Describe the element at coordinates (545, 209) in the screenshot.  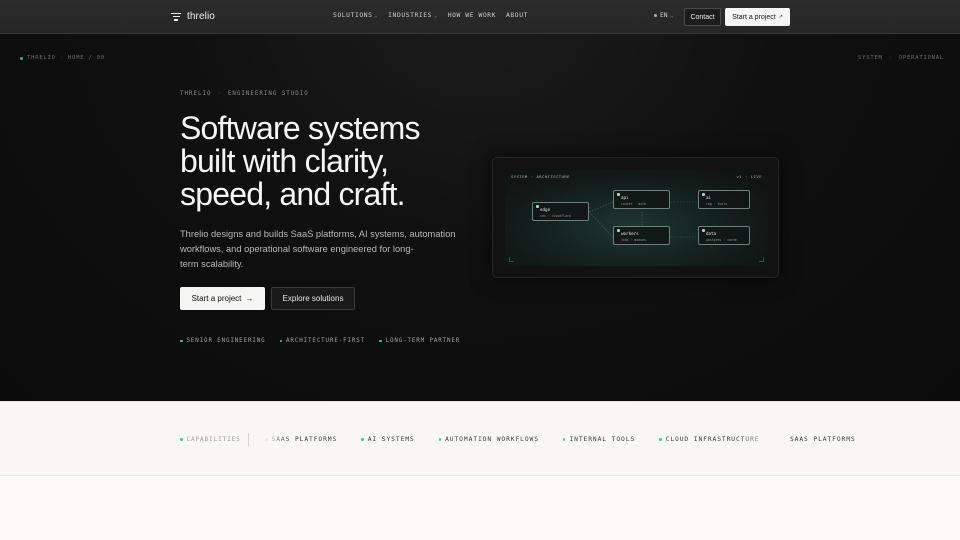
I see `node-title: edge` at that location.